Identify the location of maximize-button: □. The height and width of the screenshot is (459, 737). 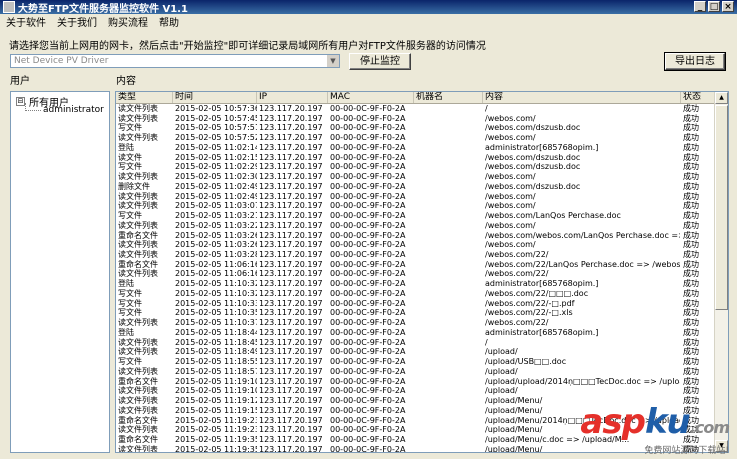
(714, 6).